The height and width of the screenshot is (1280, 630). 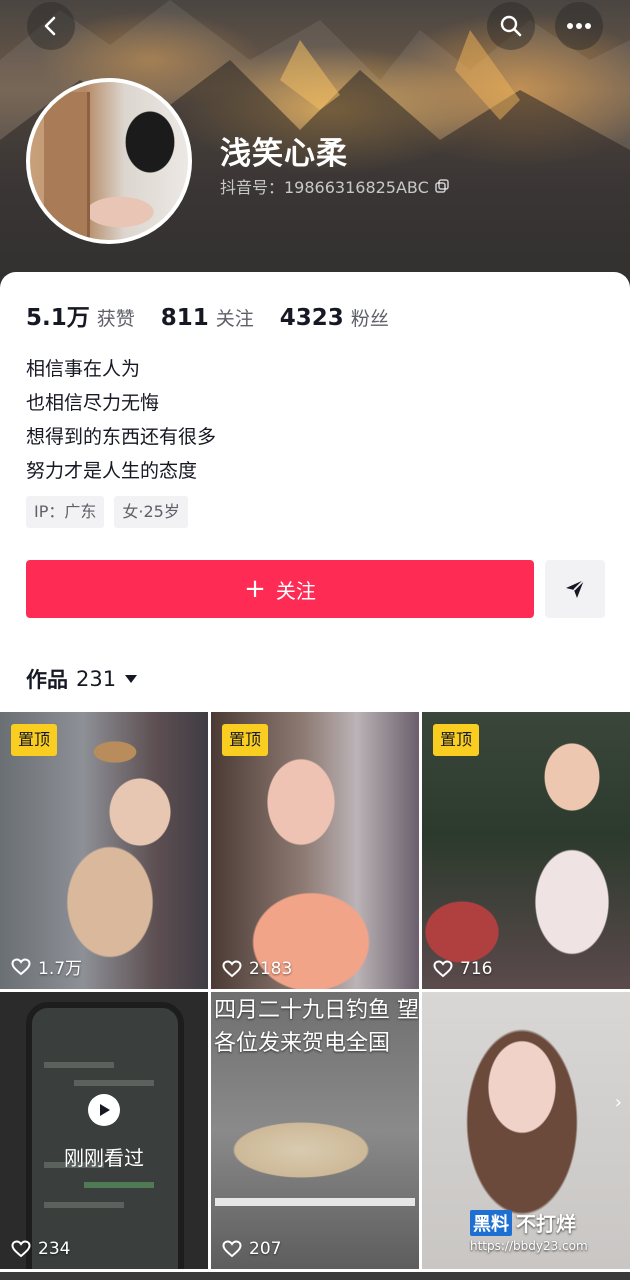 I want to click on like-count-text: 234, so click(x=54, y=1249).